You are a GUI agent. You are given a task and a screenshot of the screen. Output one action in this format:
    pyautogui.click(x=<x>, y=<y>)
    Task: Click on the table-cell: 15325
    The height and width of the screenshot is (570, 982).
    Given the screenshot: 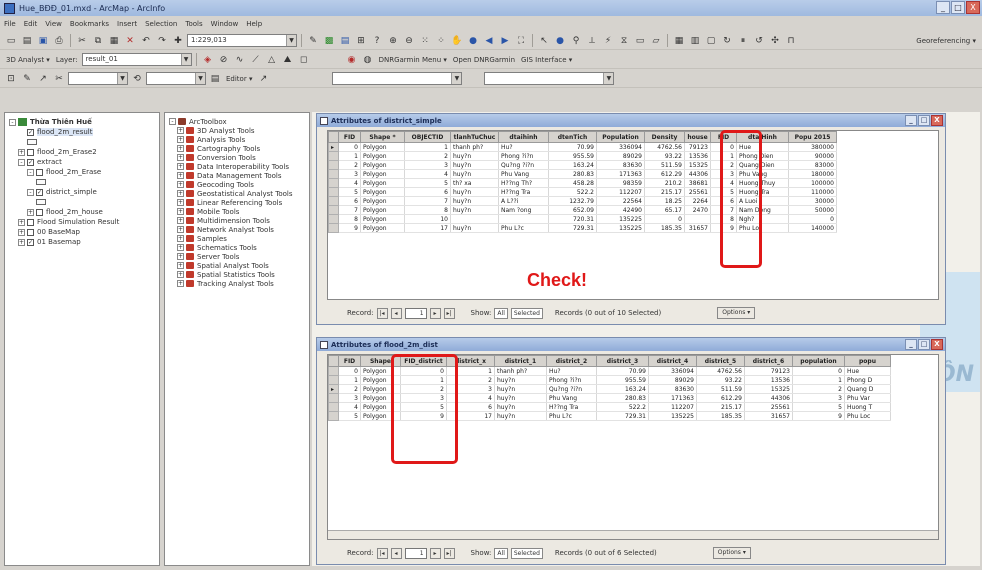 What is the action you would take?
    pyautogui.click(x=697, y=165)
    